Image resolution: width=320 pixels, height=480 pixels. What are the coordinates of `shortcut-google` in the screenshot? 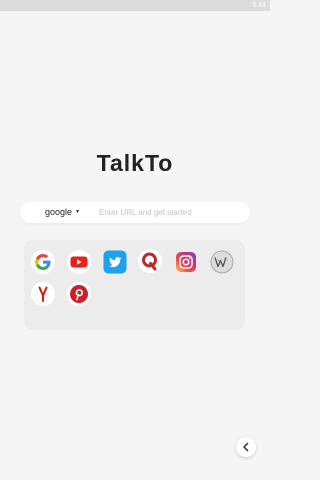 It's located at (43, 262).